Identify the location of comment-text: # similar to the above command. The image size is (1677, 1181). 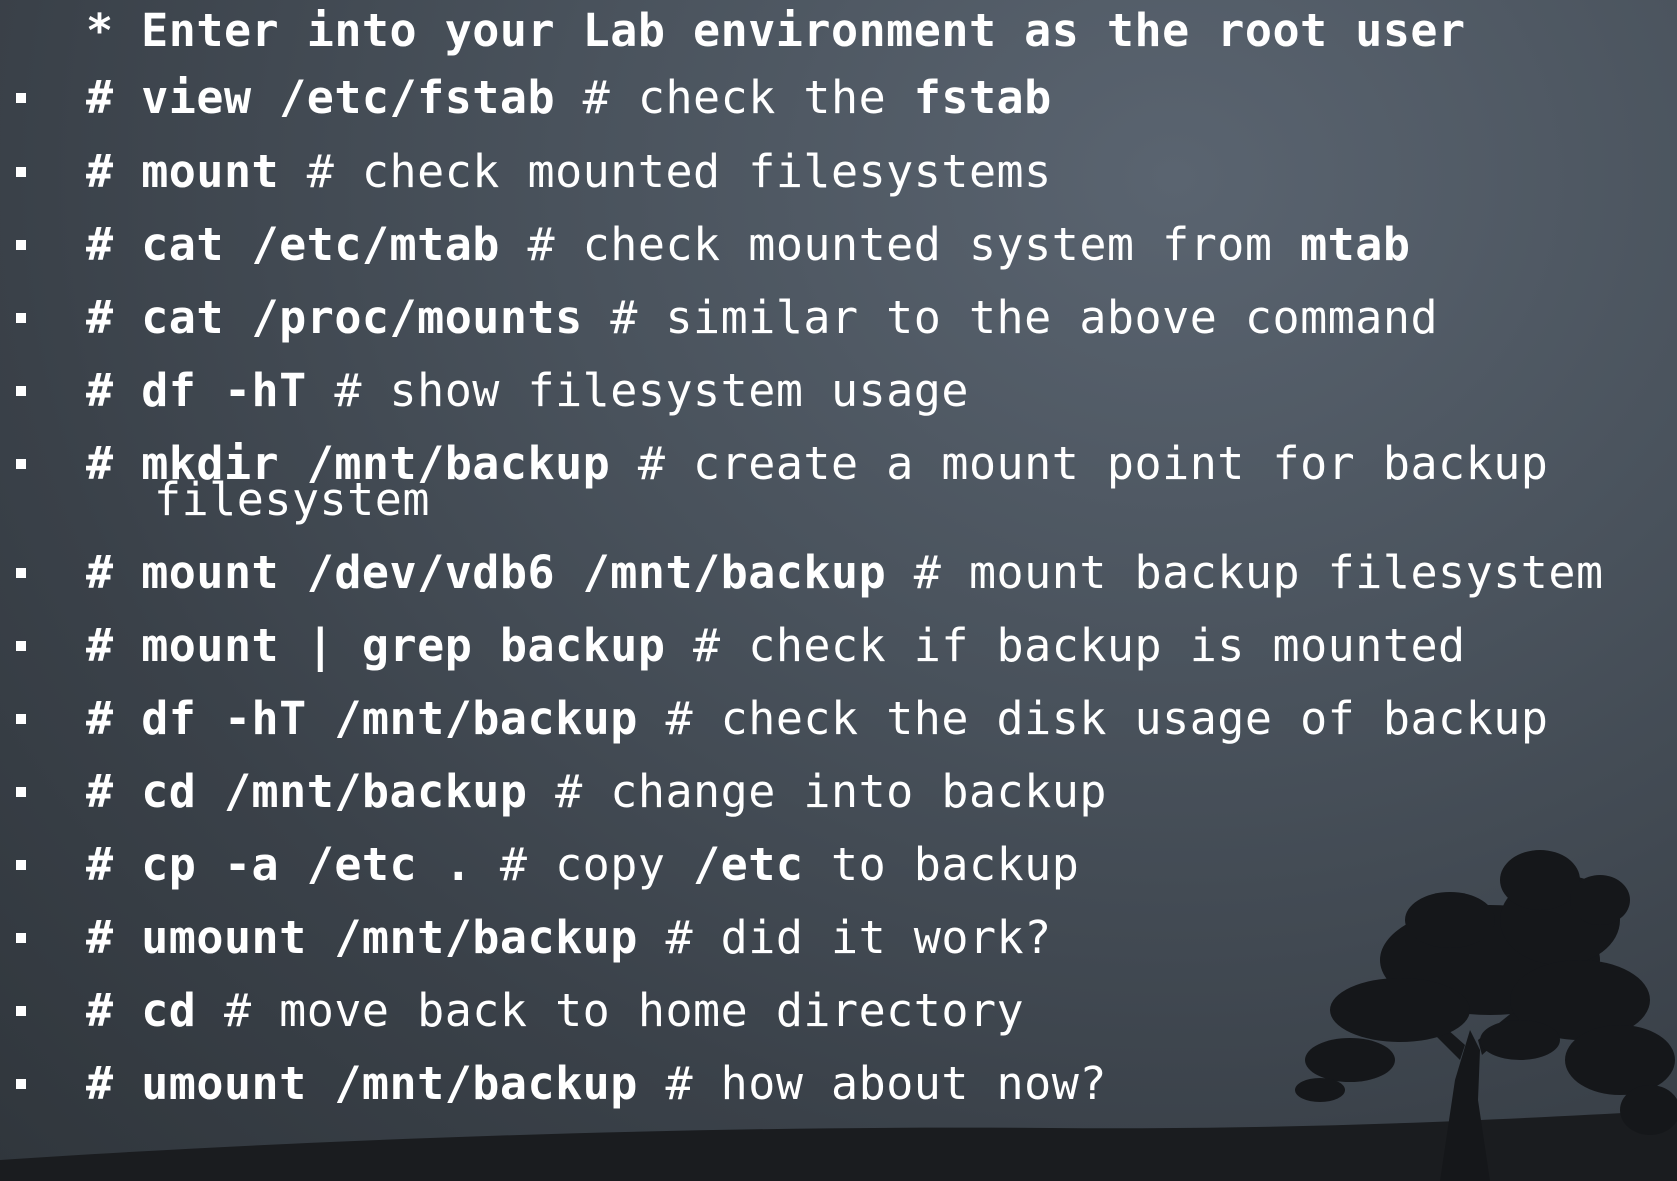
(1010, 317).